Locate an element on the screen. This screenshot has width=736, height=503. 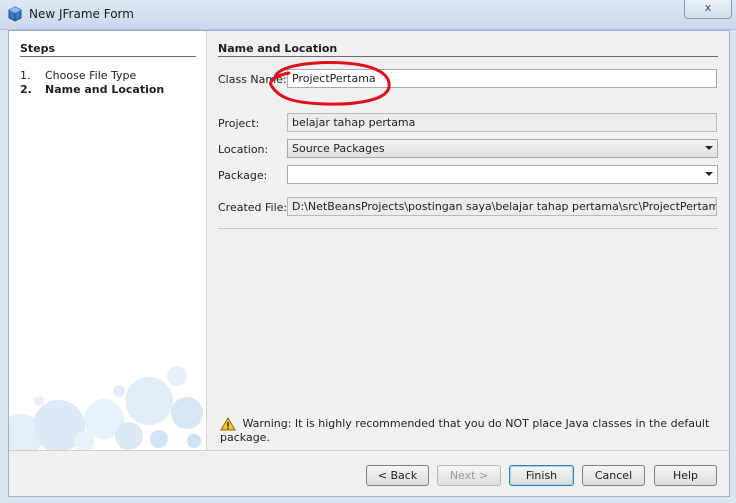
steps-divider is located at coordinates (108, 56).